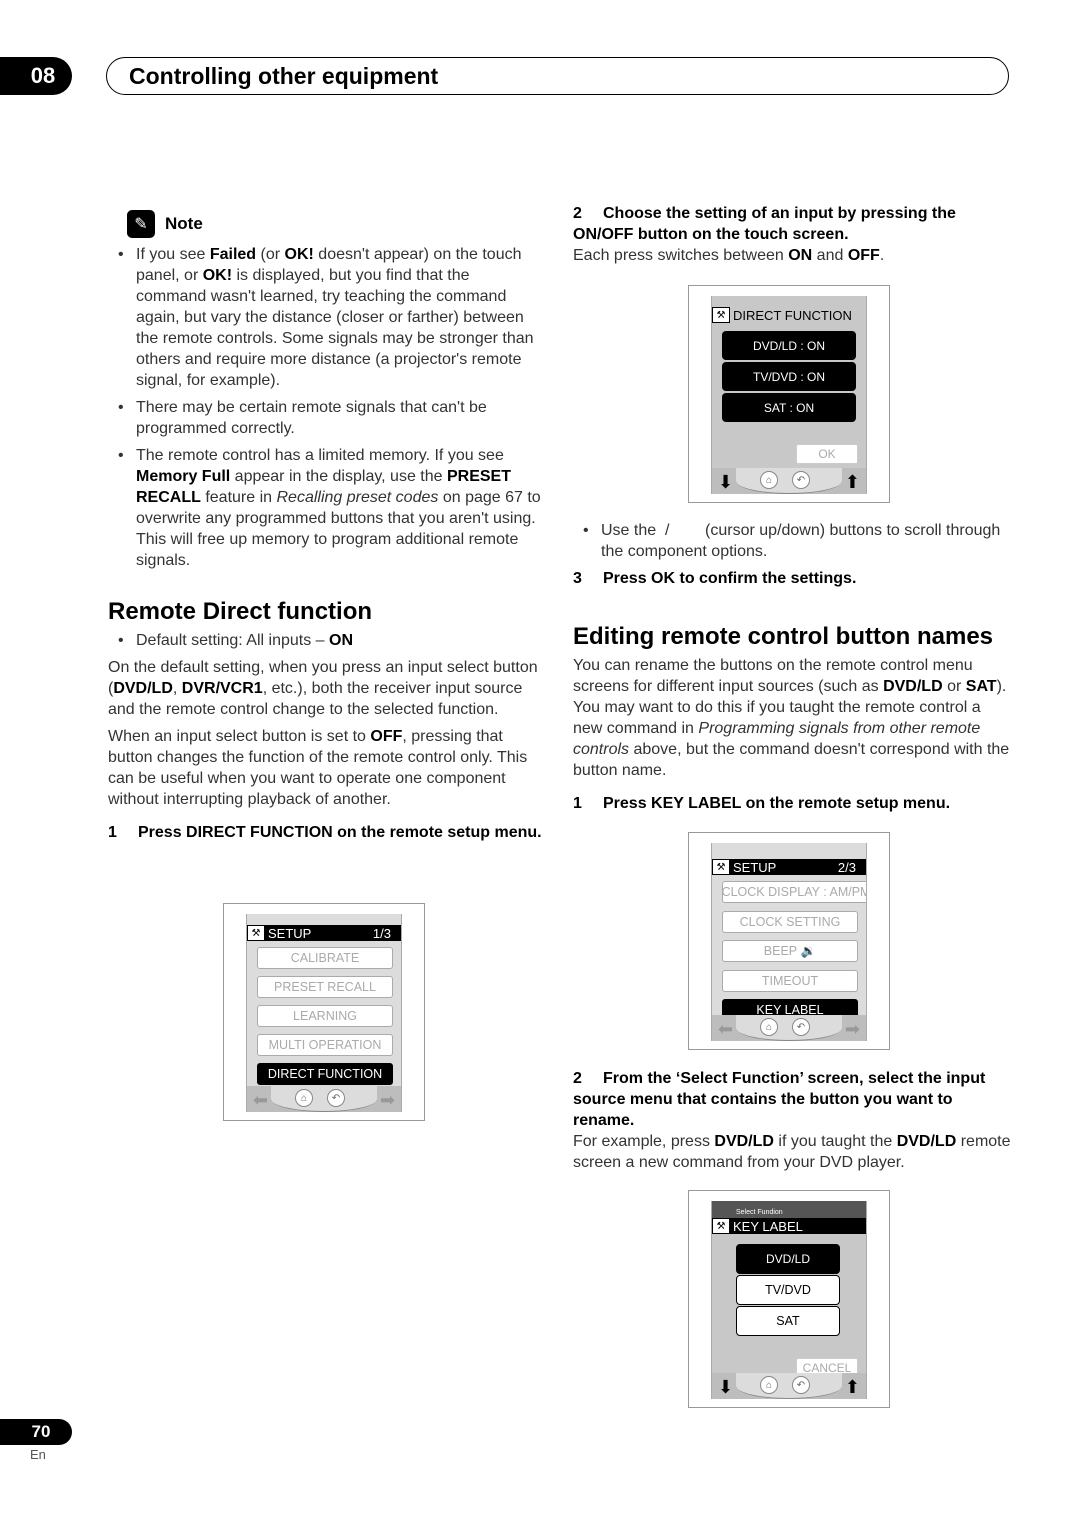 This screenshot has width=1080, height=1523. I want to click on select-sat: SAT, so click(788, 1321).